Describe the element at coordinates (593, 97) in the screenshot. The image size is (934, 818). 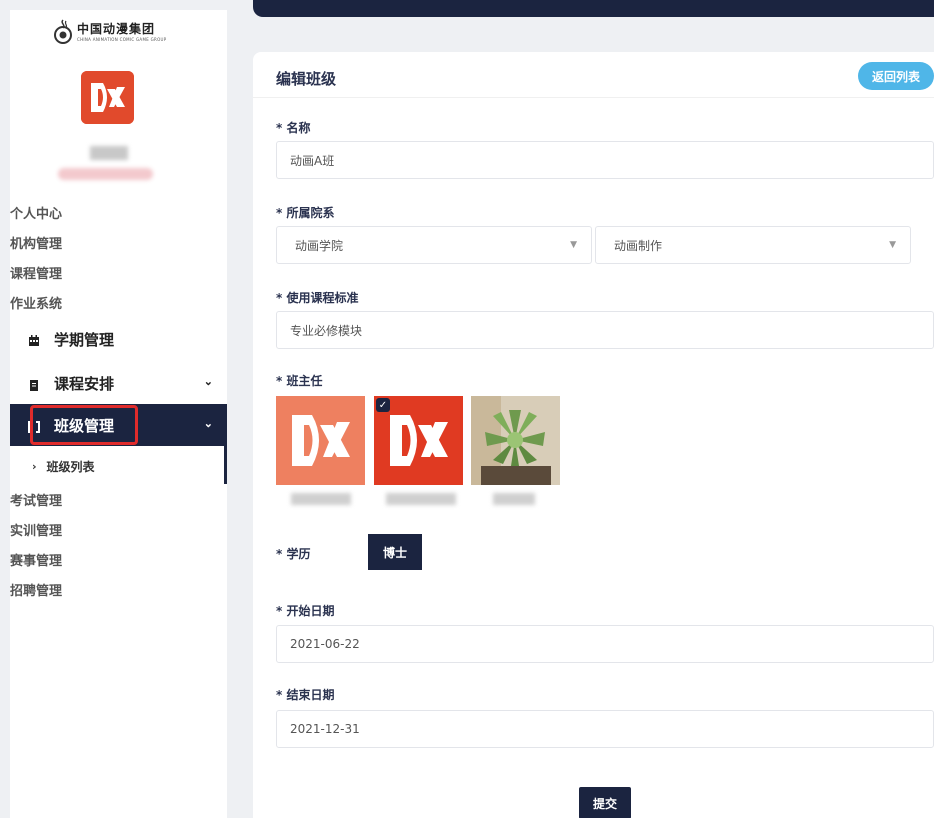
I see `title-divider` at that location.